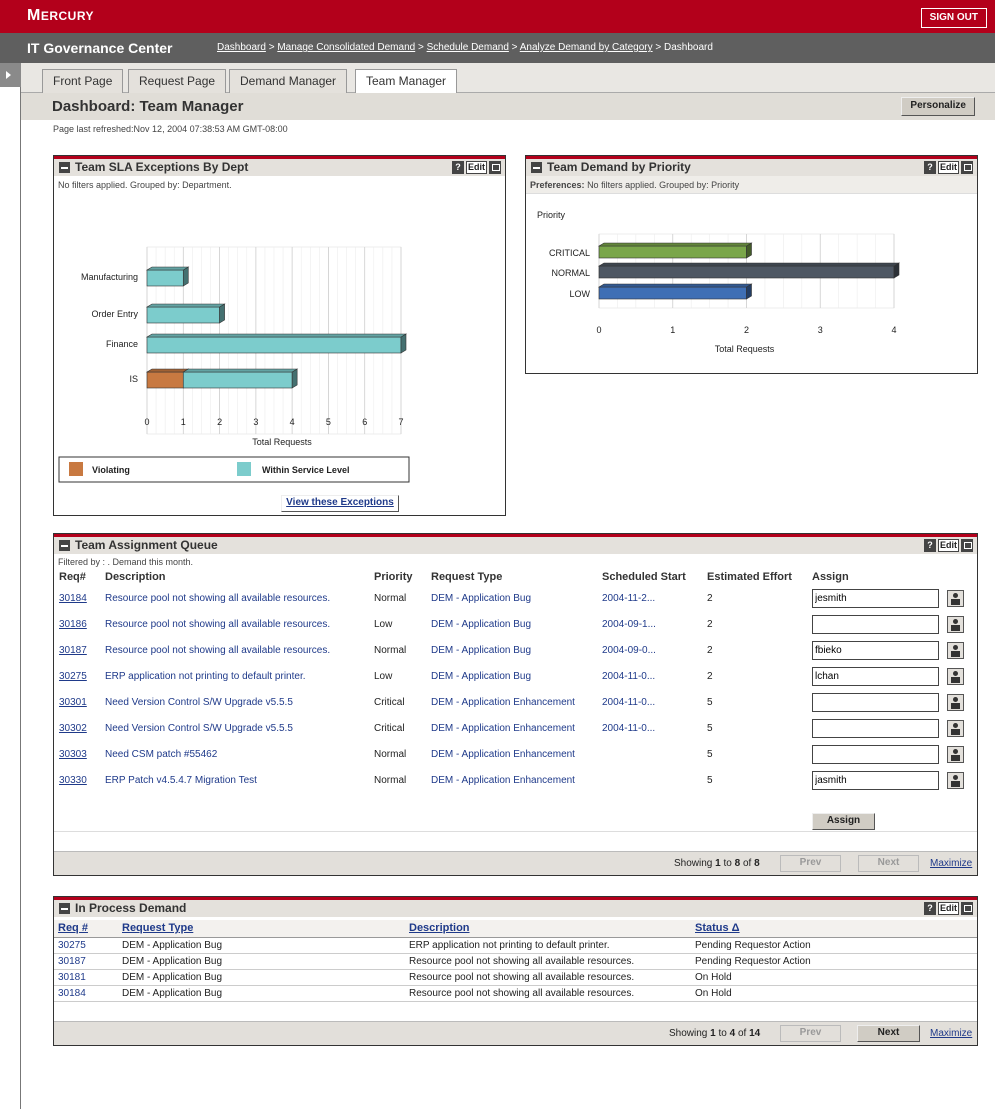 Image resolution: width=995 pixels, height=1109 pixels. I want to click on breadcrumb-link-dashboard: Dashboard, so click(241, 47).